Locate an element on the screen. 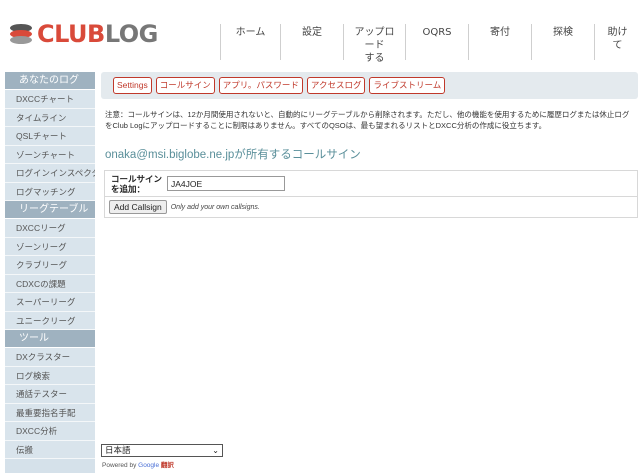 The height and width of the screenshot is (473, 640). sidebar-item-log-inspector: ログインインスペクター is located at coordinates (50, 173).